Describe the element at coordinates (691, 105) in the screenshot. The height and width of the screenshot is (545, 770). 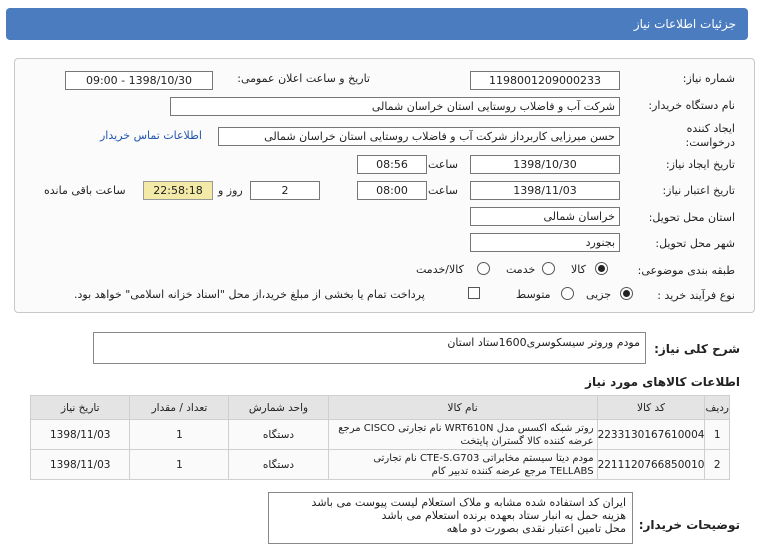
I see `buyer-label: نام دستگاه خریدار:` at that location.